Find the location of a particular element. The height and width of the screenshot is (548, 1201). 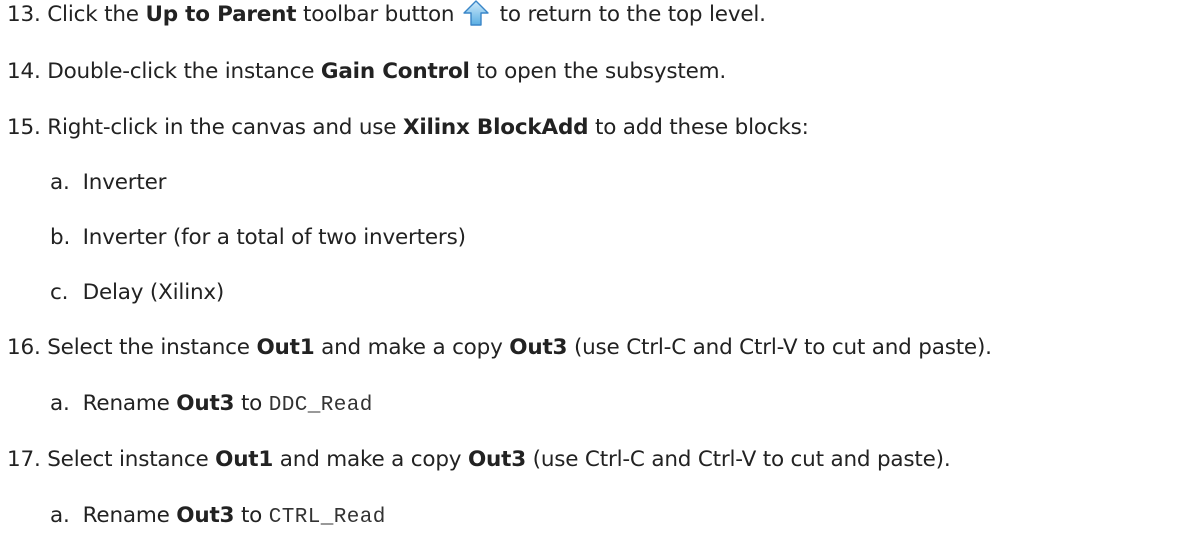

step-text: Select the instance is located at coordinates (148, 347).